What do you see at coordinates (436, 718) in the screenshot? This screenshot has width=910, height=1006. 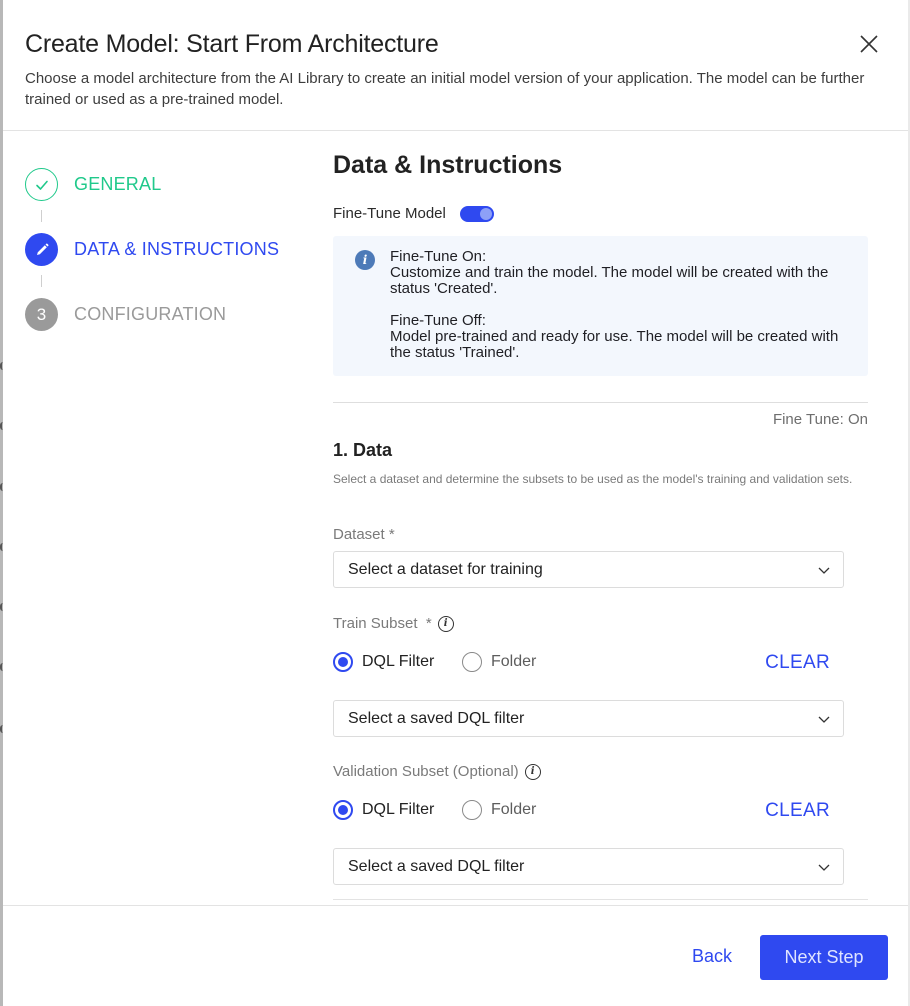 I see `train-dql-select-value: Select a saved DQL filter` at bounding box center [436, 718].